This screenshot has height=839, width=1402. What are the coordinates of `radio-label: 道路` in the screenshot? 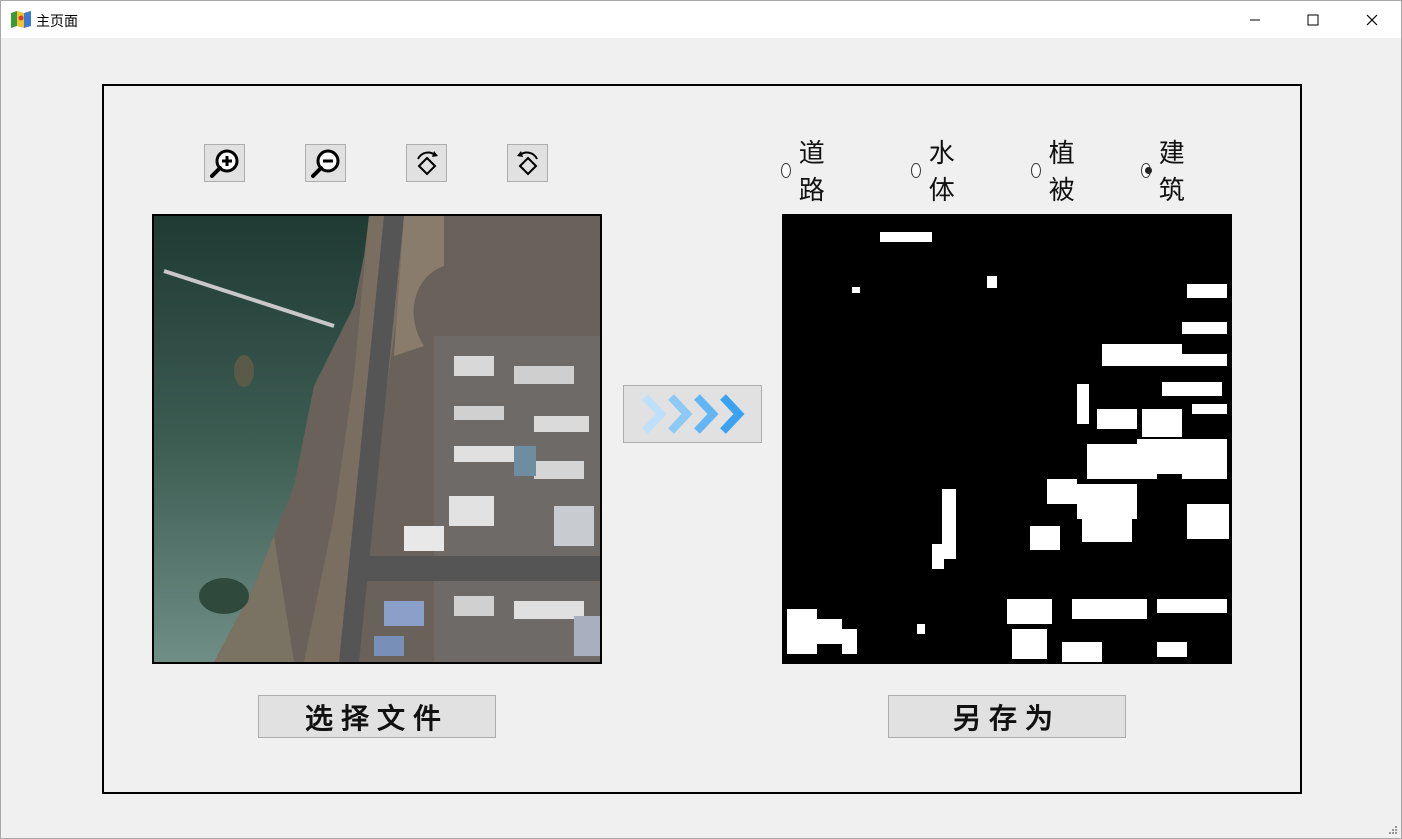 It's located at (812, 172).